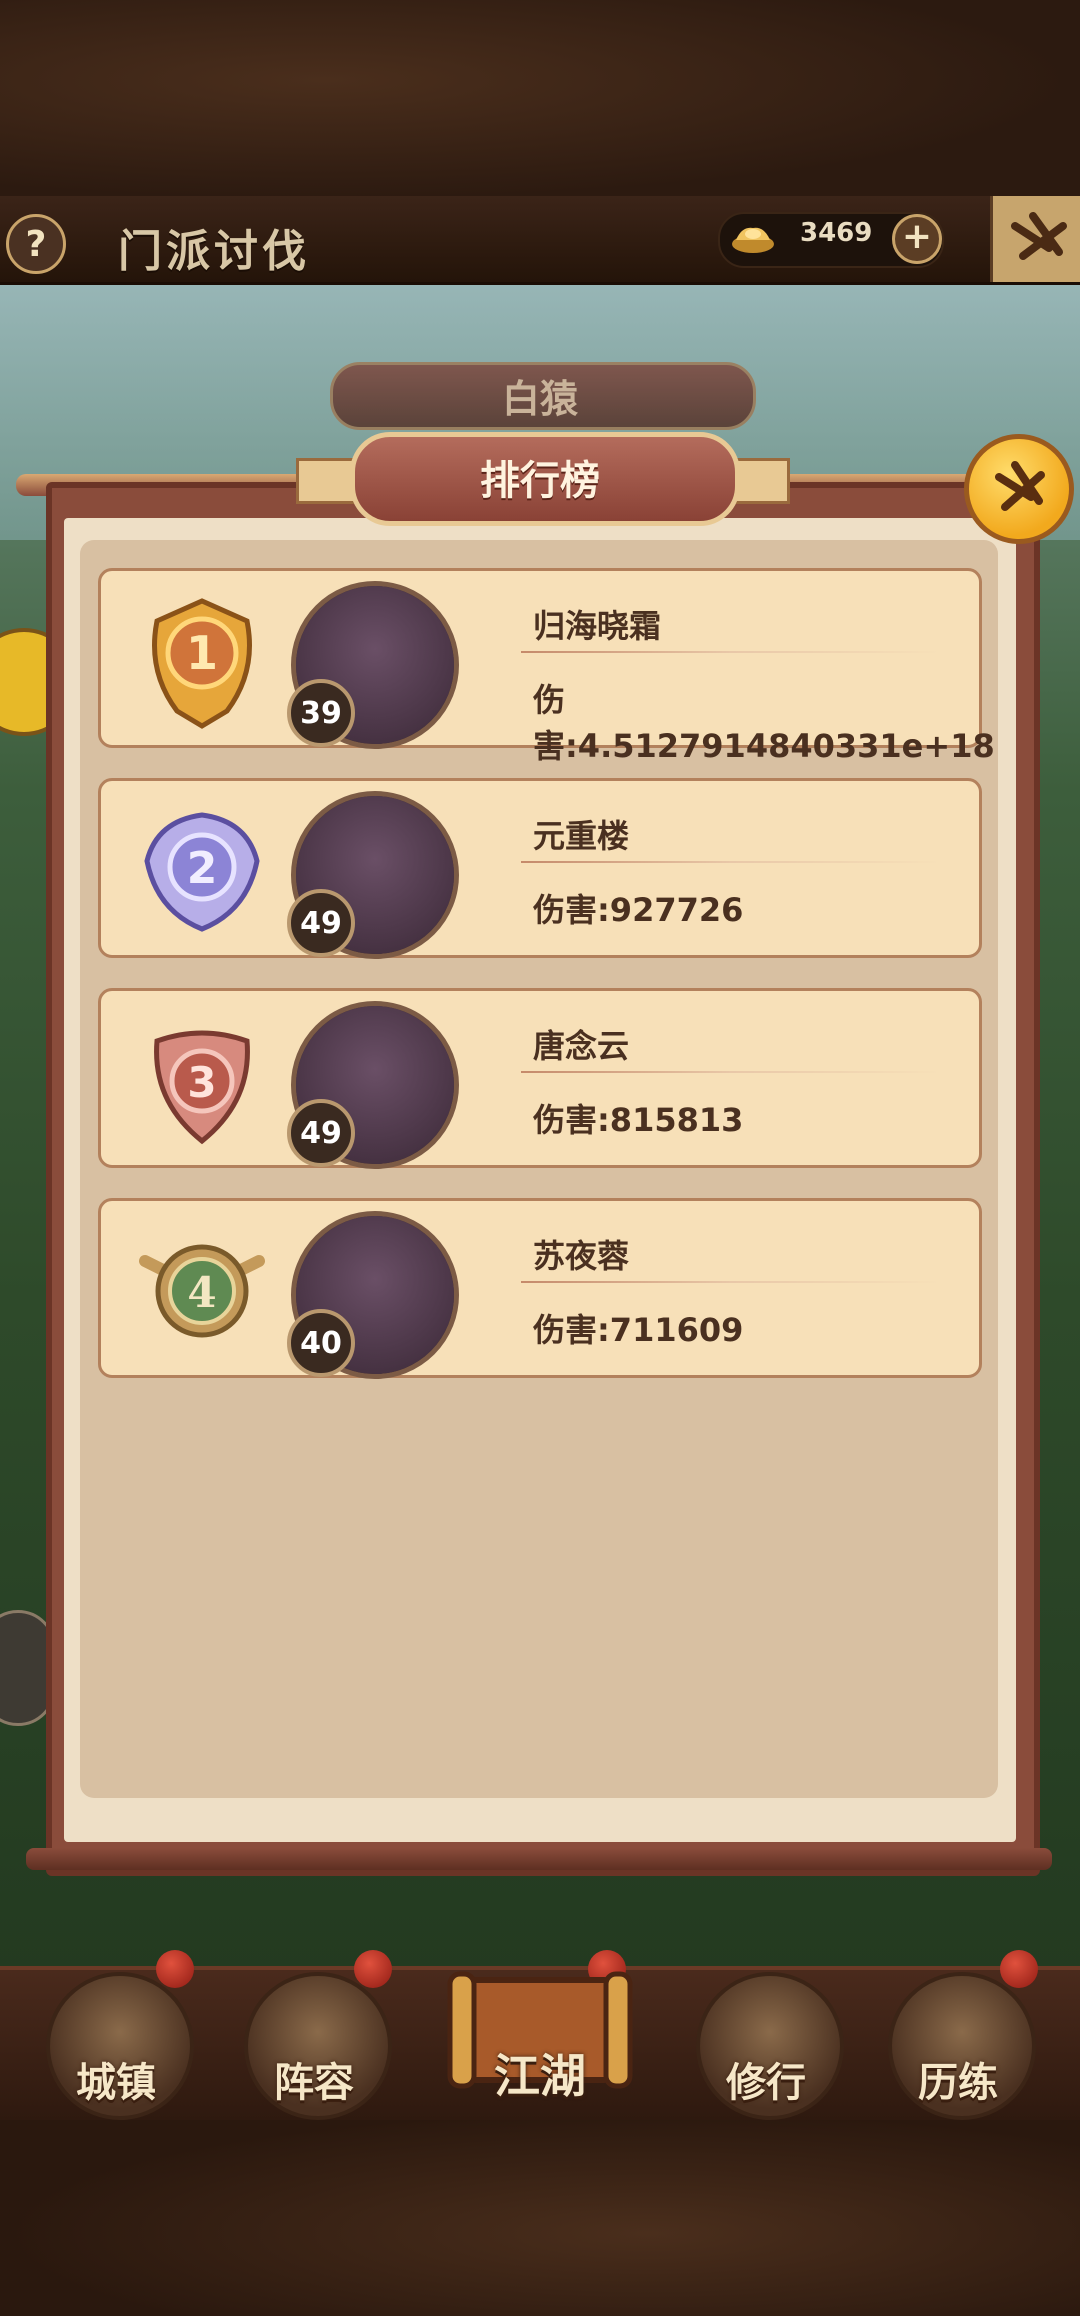 This screenshot has height=2316, width=1080. I want to click on exit-button, so click(1035, 239).